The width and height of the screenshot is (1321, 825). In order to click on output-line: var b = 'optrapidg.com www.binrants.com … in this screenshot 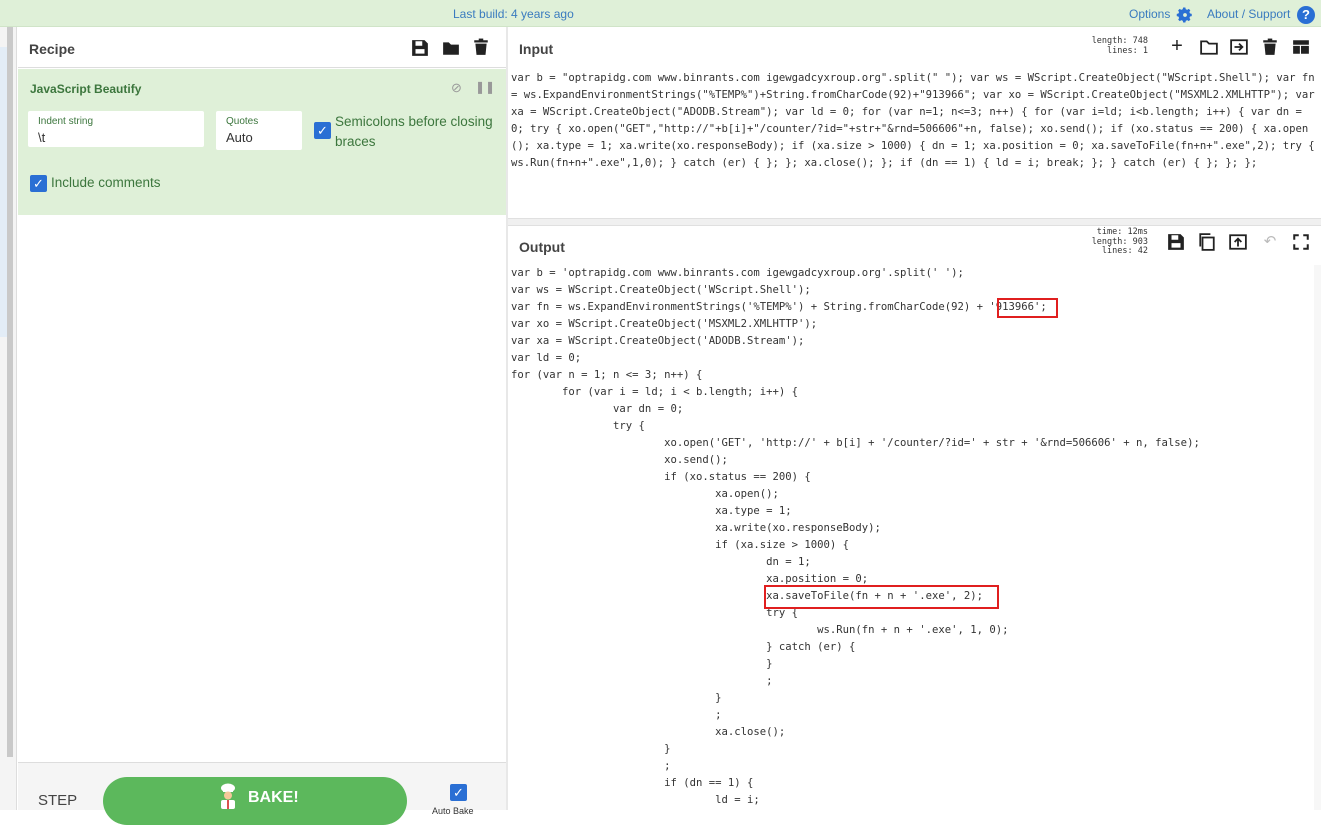, I will do `click(737, 273)`.